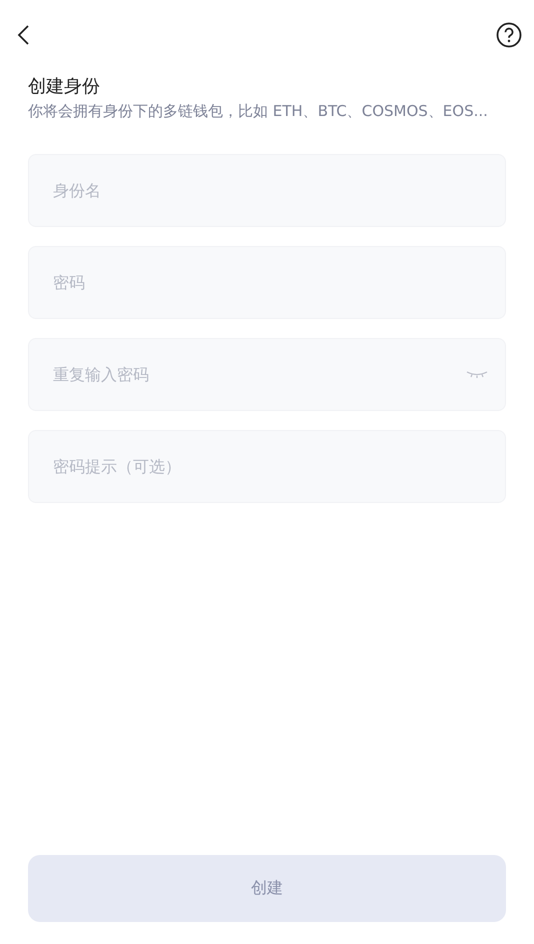  I want to click on input-field: 密码, so click(267, 282).